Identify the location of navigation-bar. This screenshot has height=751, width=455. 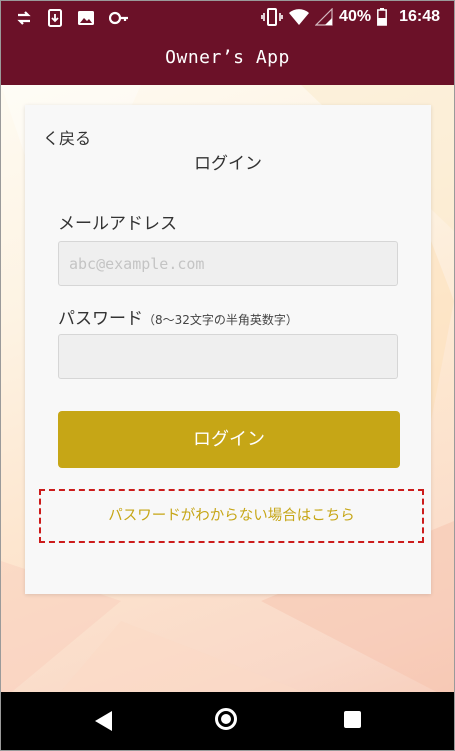
(227, 721).